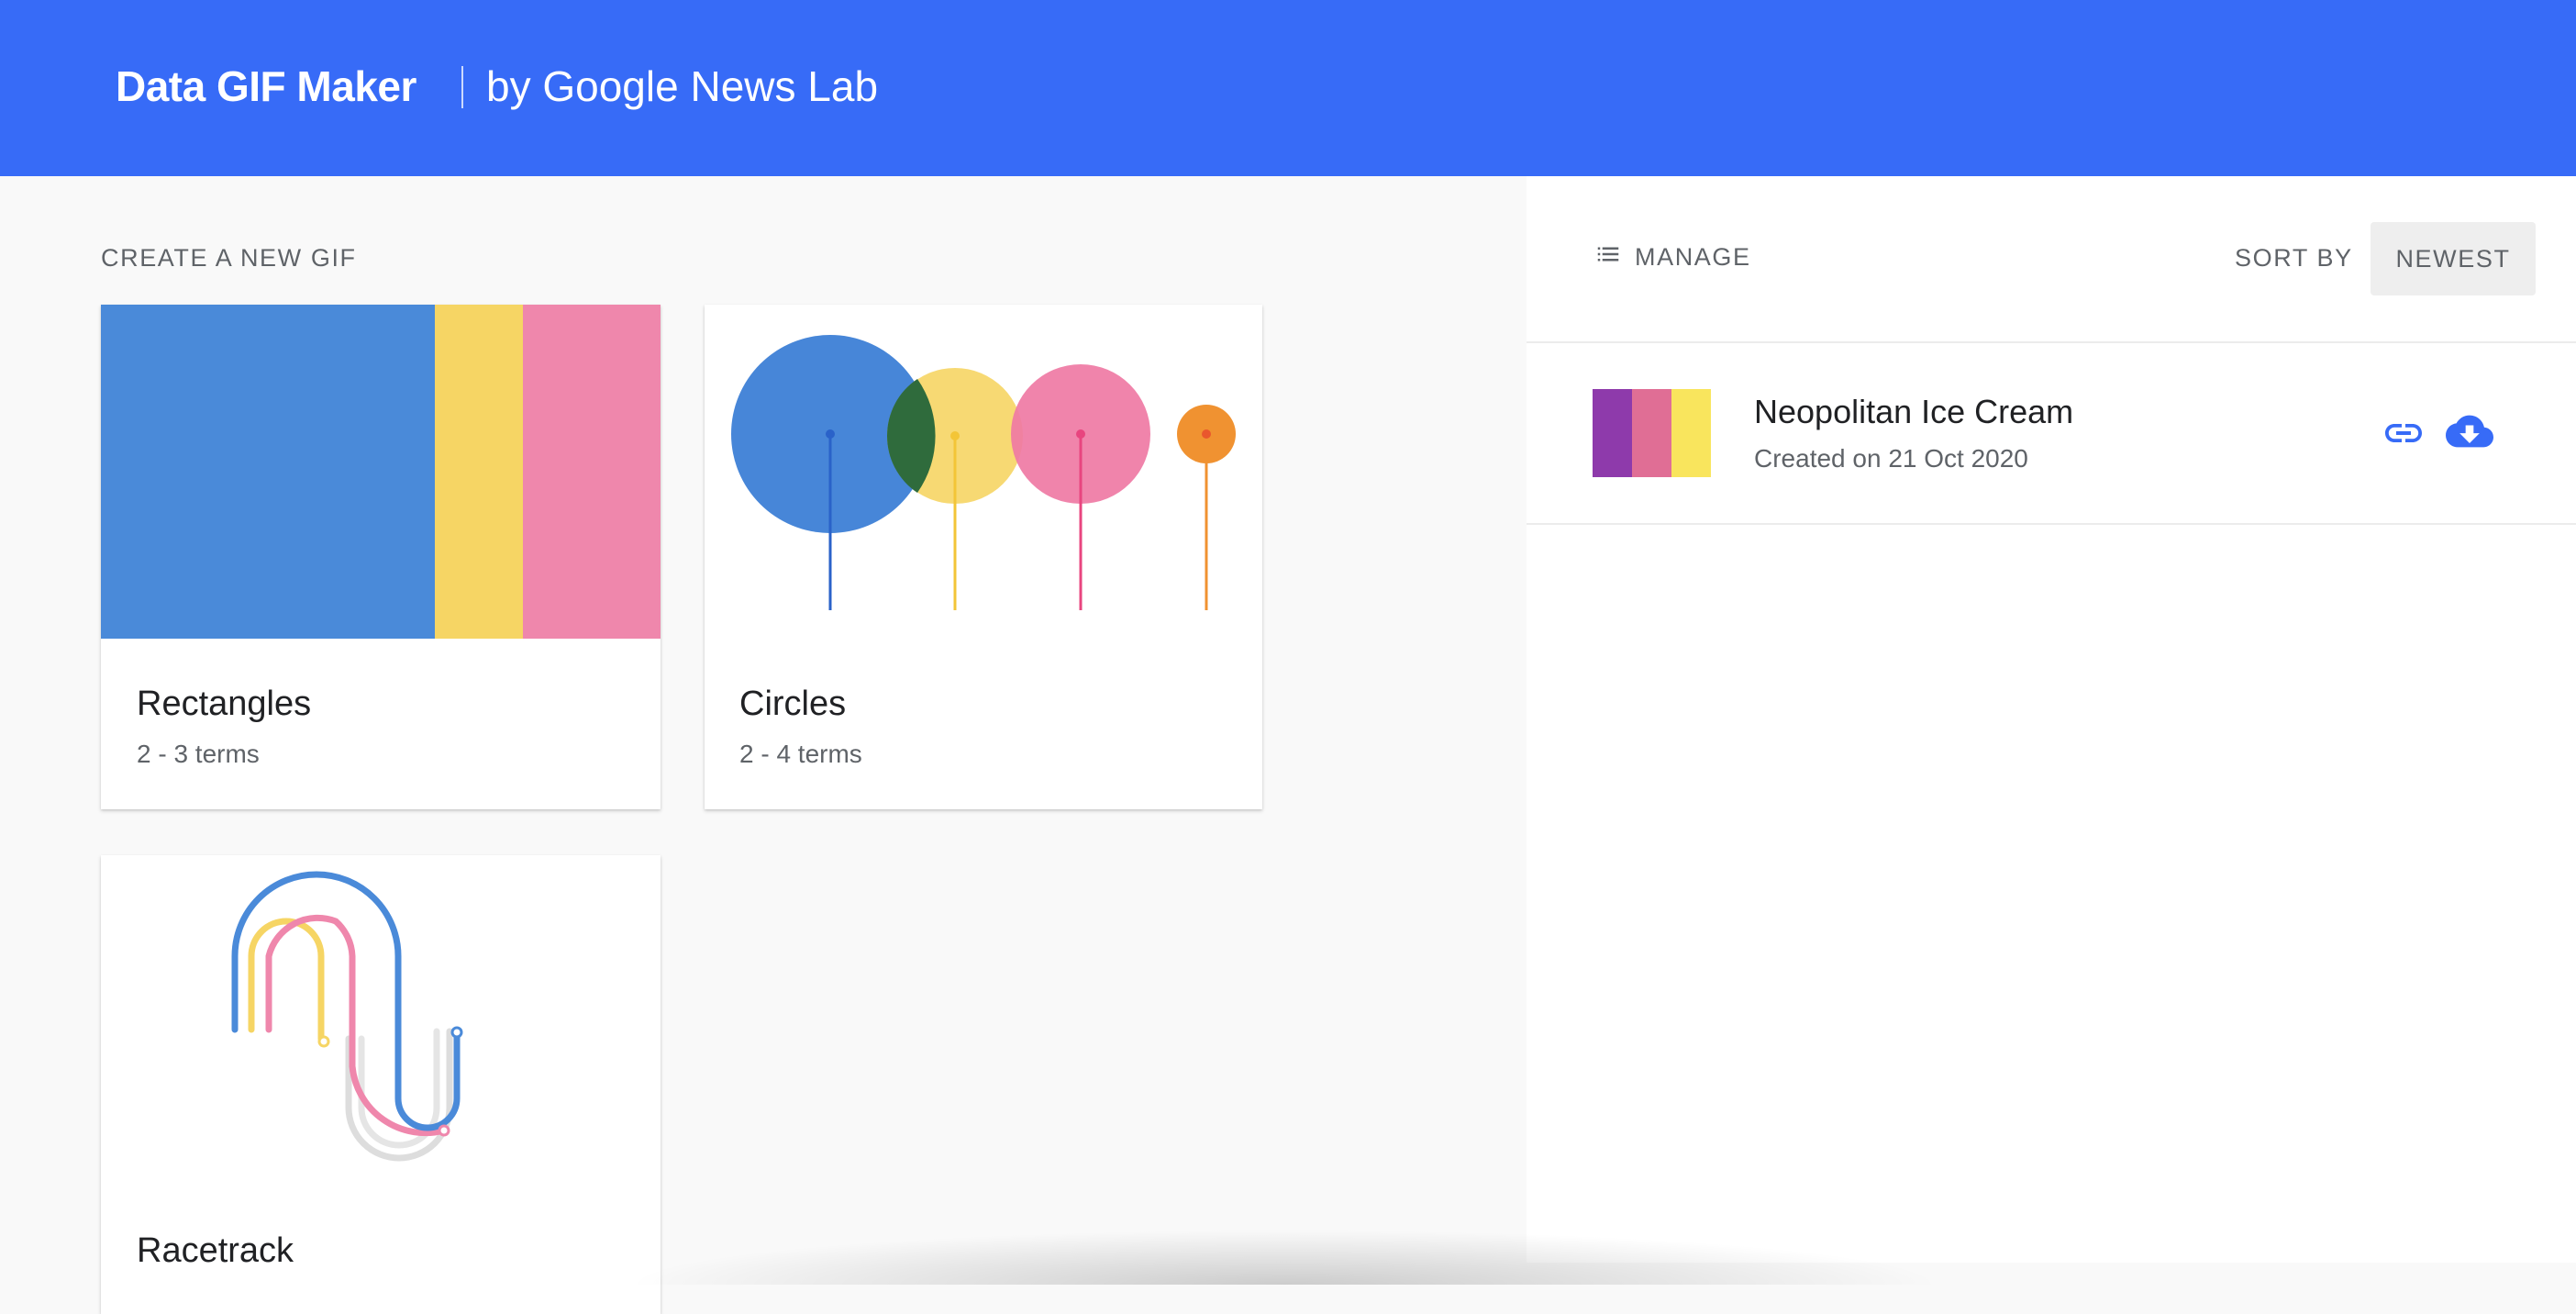  I want to click on cloud-download-icon, so click(2469, 433).